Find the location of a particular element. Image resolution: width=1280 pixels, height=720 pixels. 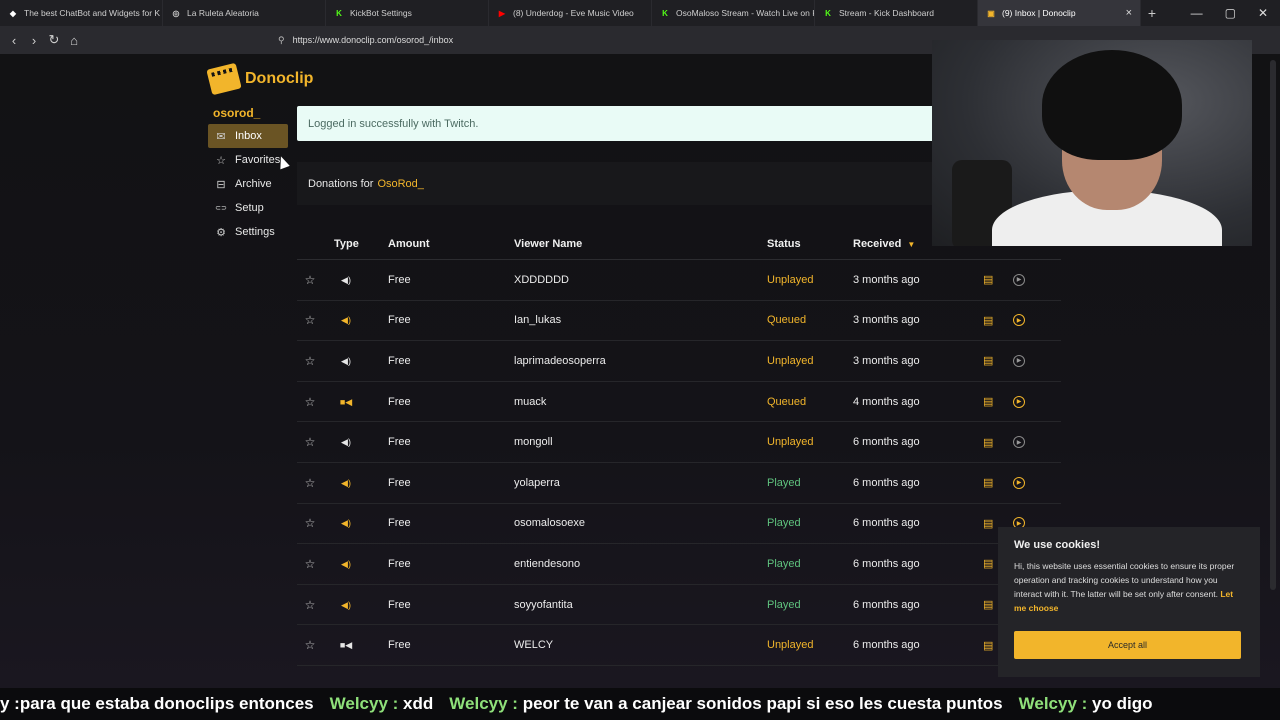

header-type: Type is located at coordinates (346, 244).